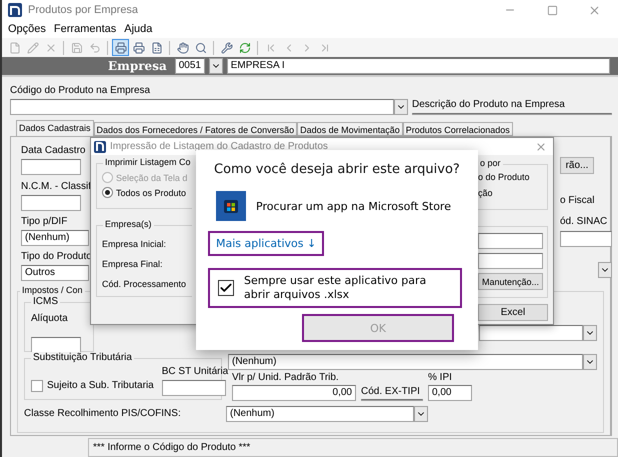 The image size is (618, 457). I want to click on sinac-field, so click(586, 239).